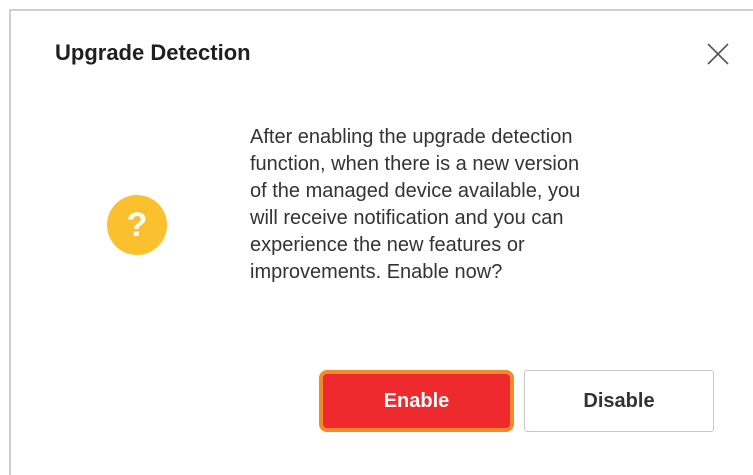 The width and height of the screenshot is (753, 475). What do you see at coordinates (407, 218) in the screenshot?
I see `message-line: will receive notification and you can` at bounding box center [407, 218].